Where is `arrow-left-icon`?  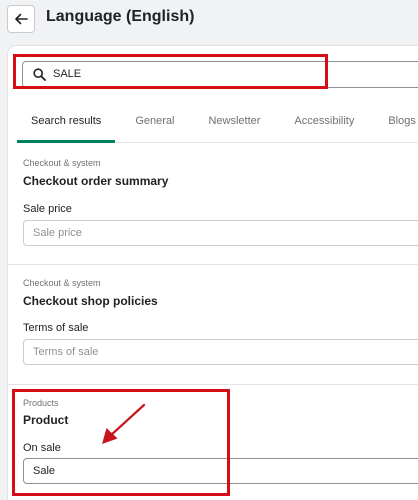 arrow-left-icon is located at coordinates (21, 19).